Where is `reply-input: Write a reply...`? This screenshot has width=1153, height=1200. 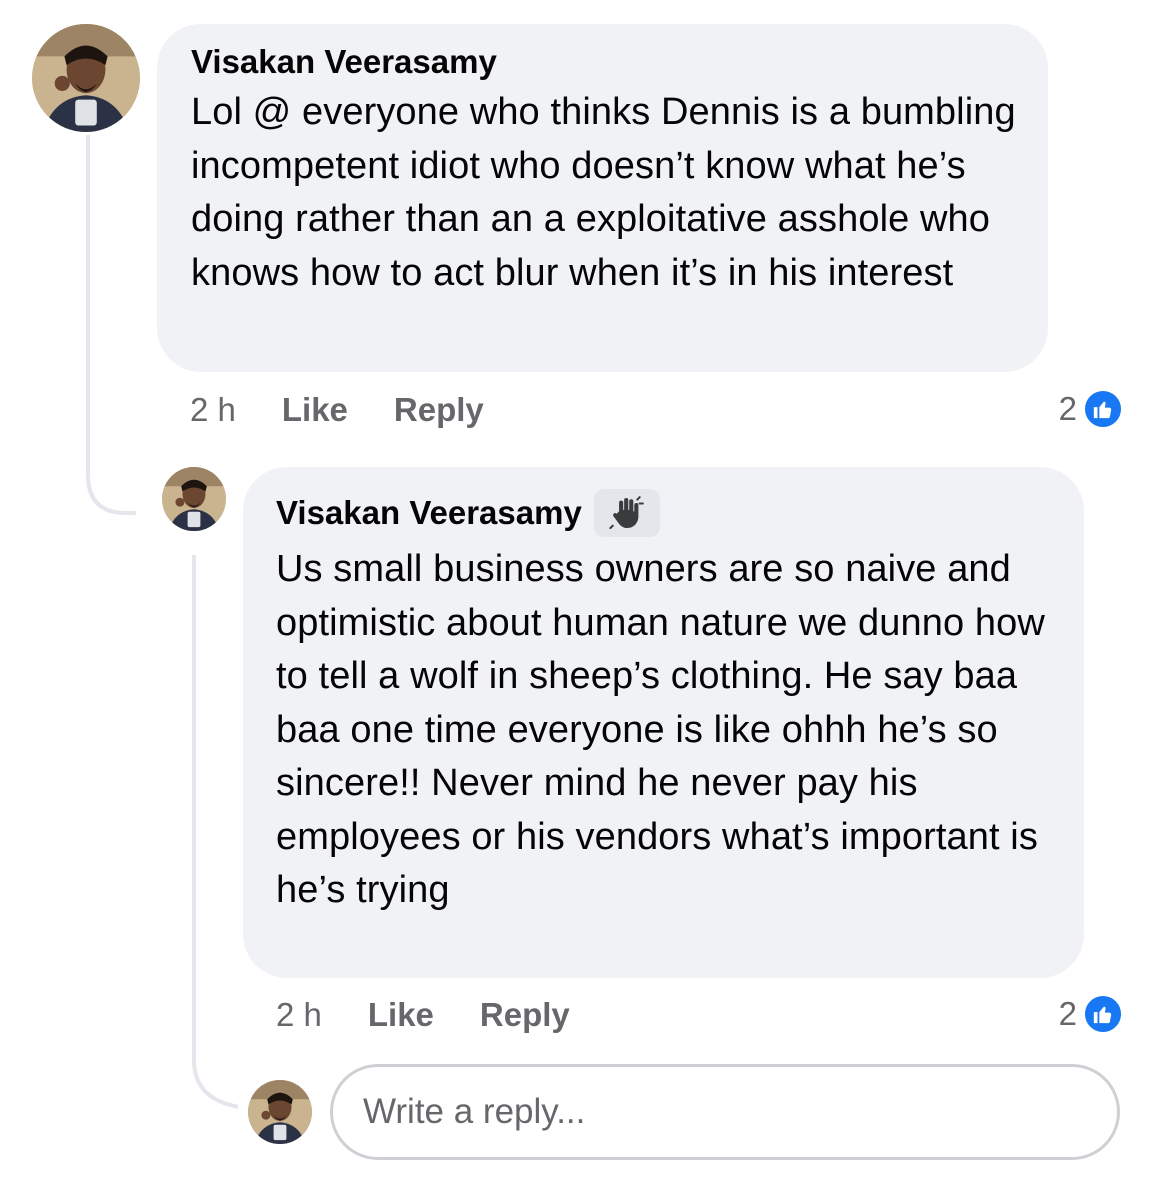 reply-input: Write a reply... is located at coordinates (725, 1112).